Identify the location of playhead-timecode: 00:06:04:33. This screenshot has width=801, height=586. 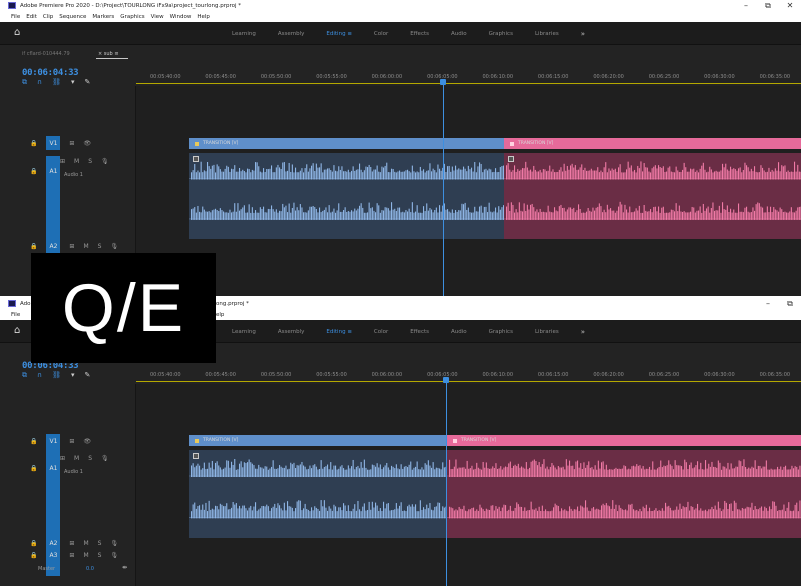
(50, 73).